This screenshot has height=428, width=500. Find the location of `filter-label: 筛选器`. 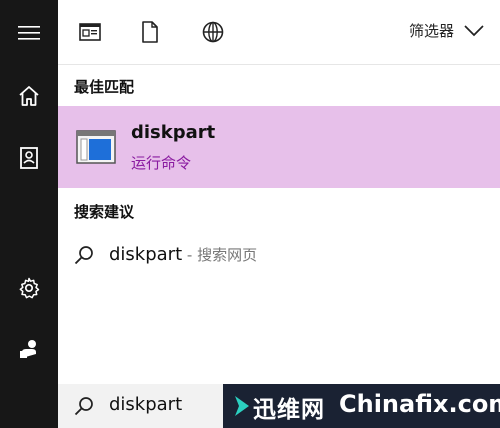

filter-label: 筛选器 is located at coordinates (431, 31).